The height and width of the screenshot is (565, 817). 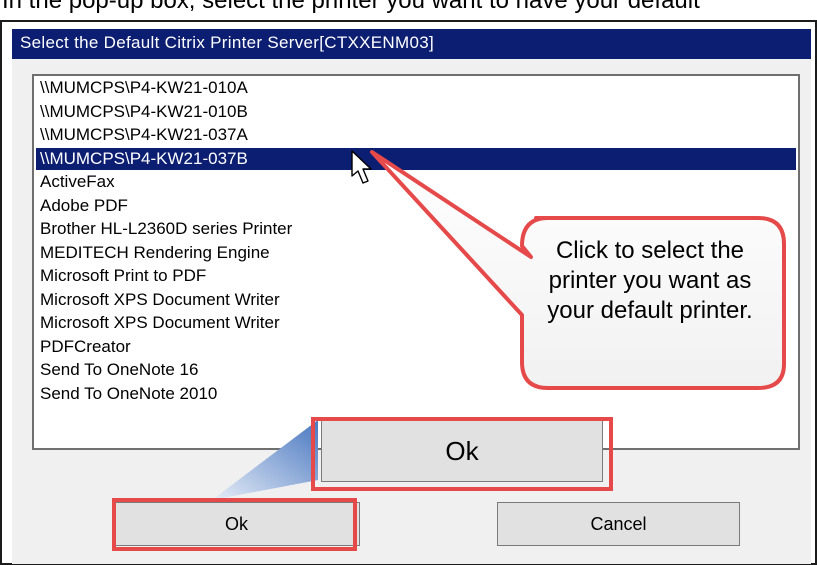 What do you see at coordinates (462, 454) in the screenshot?
I see `zoom-ok-highlight` at bounding box center [462, 454].